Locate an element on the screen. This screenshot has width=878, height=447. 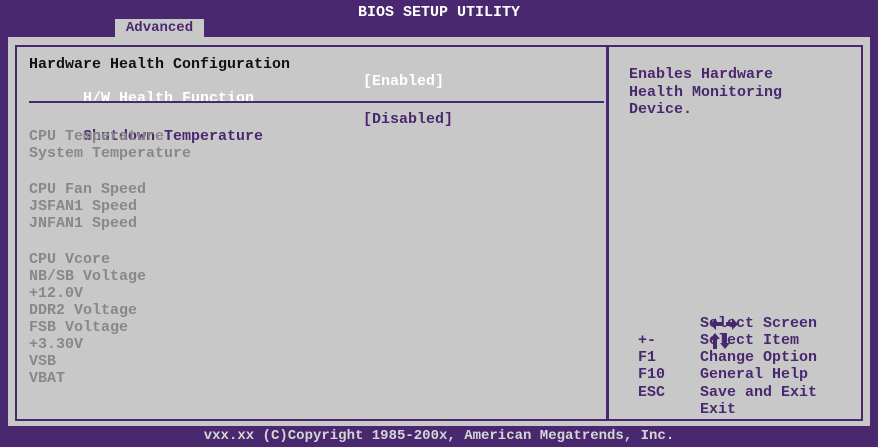
shutdown-temperature-item: Shutdown Temperature [Disabled] is located at coordinates (315, 128).